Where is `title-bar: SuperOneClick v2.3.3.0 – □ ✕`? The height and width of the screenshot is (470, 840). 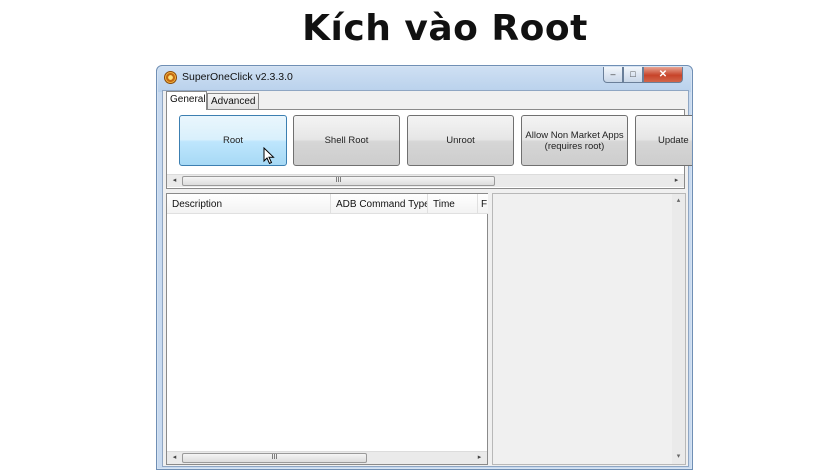
title-bar: SuperOneClick v2.3.3.0 – □ ✕ is located at coordinates (424, 77).